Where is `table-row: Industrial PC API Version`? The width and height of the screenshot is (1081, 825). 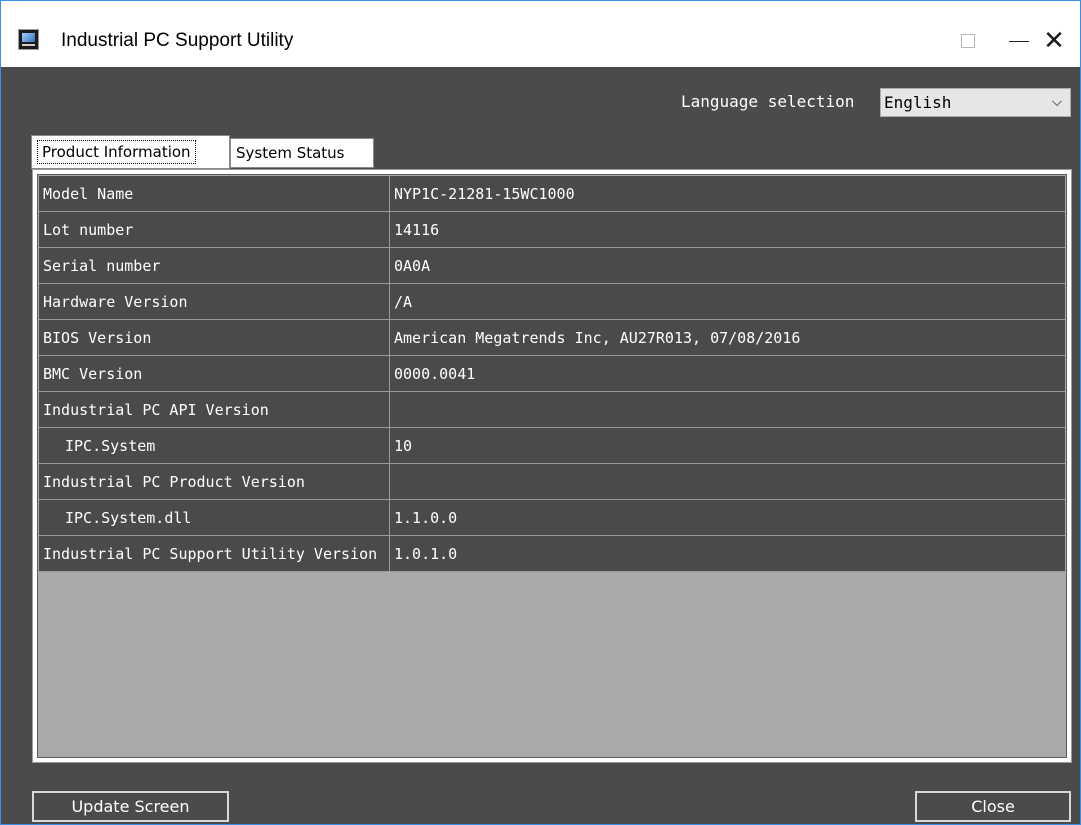 table-row: Industrial PC API Version is located at coordinates (552, 410).